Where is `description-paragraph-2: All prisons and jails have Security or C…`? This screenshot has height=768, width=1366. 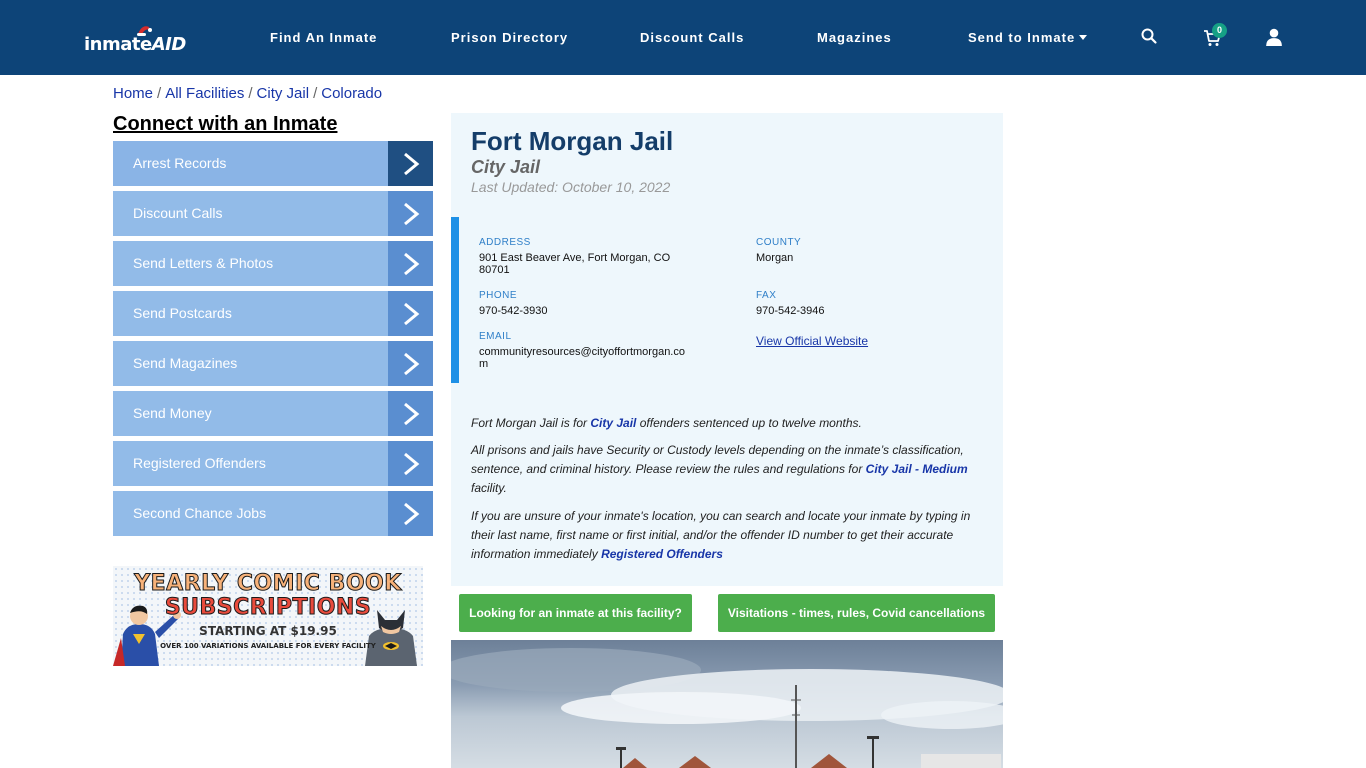 description-paragraph-2: All prisons and jails have Security or C… is located at coordinates (719, 469).